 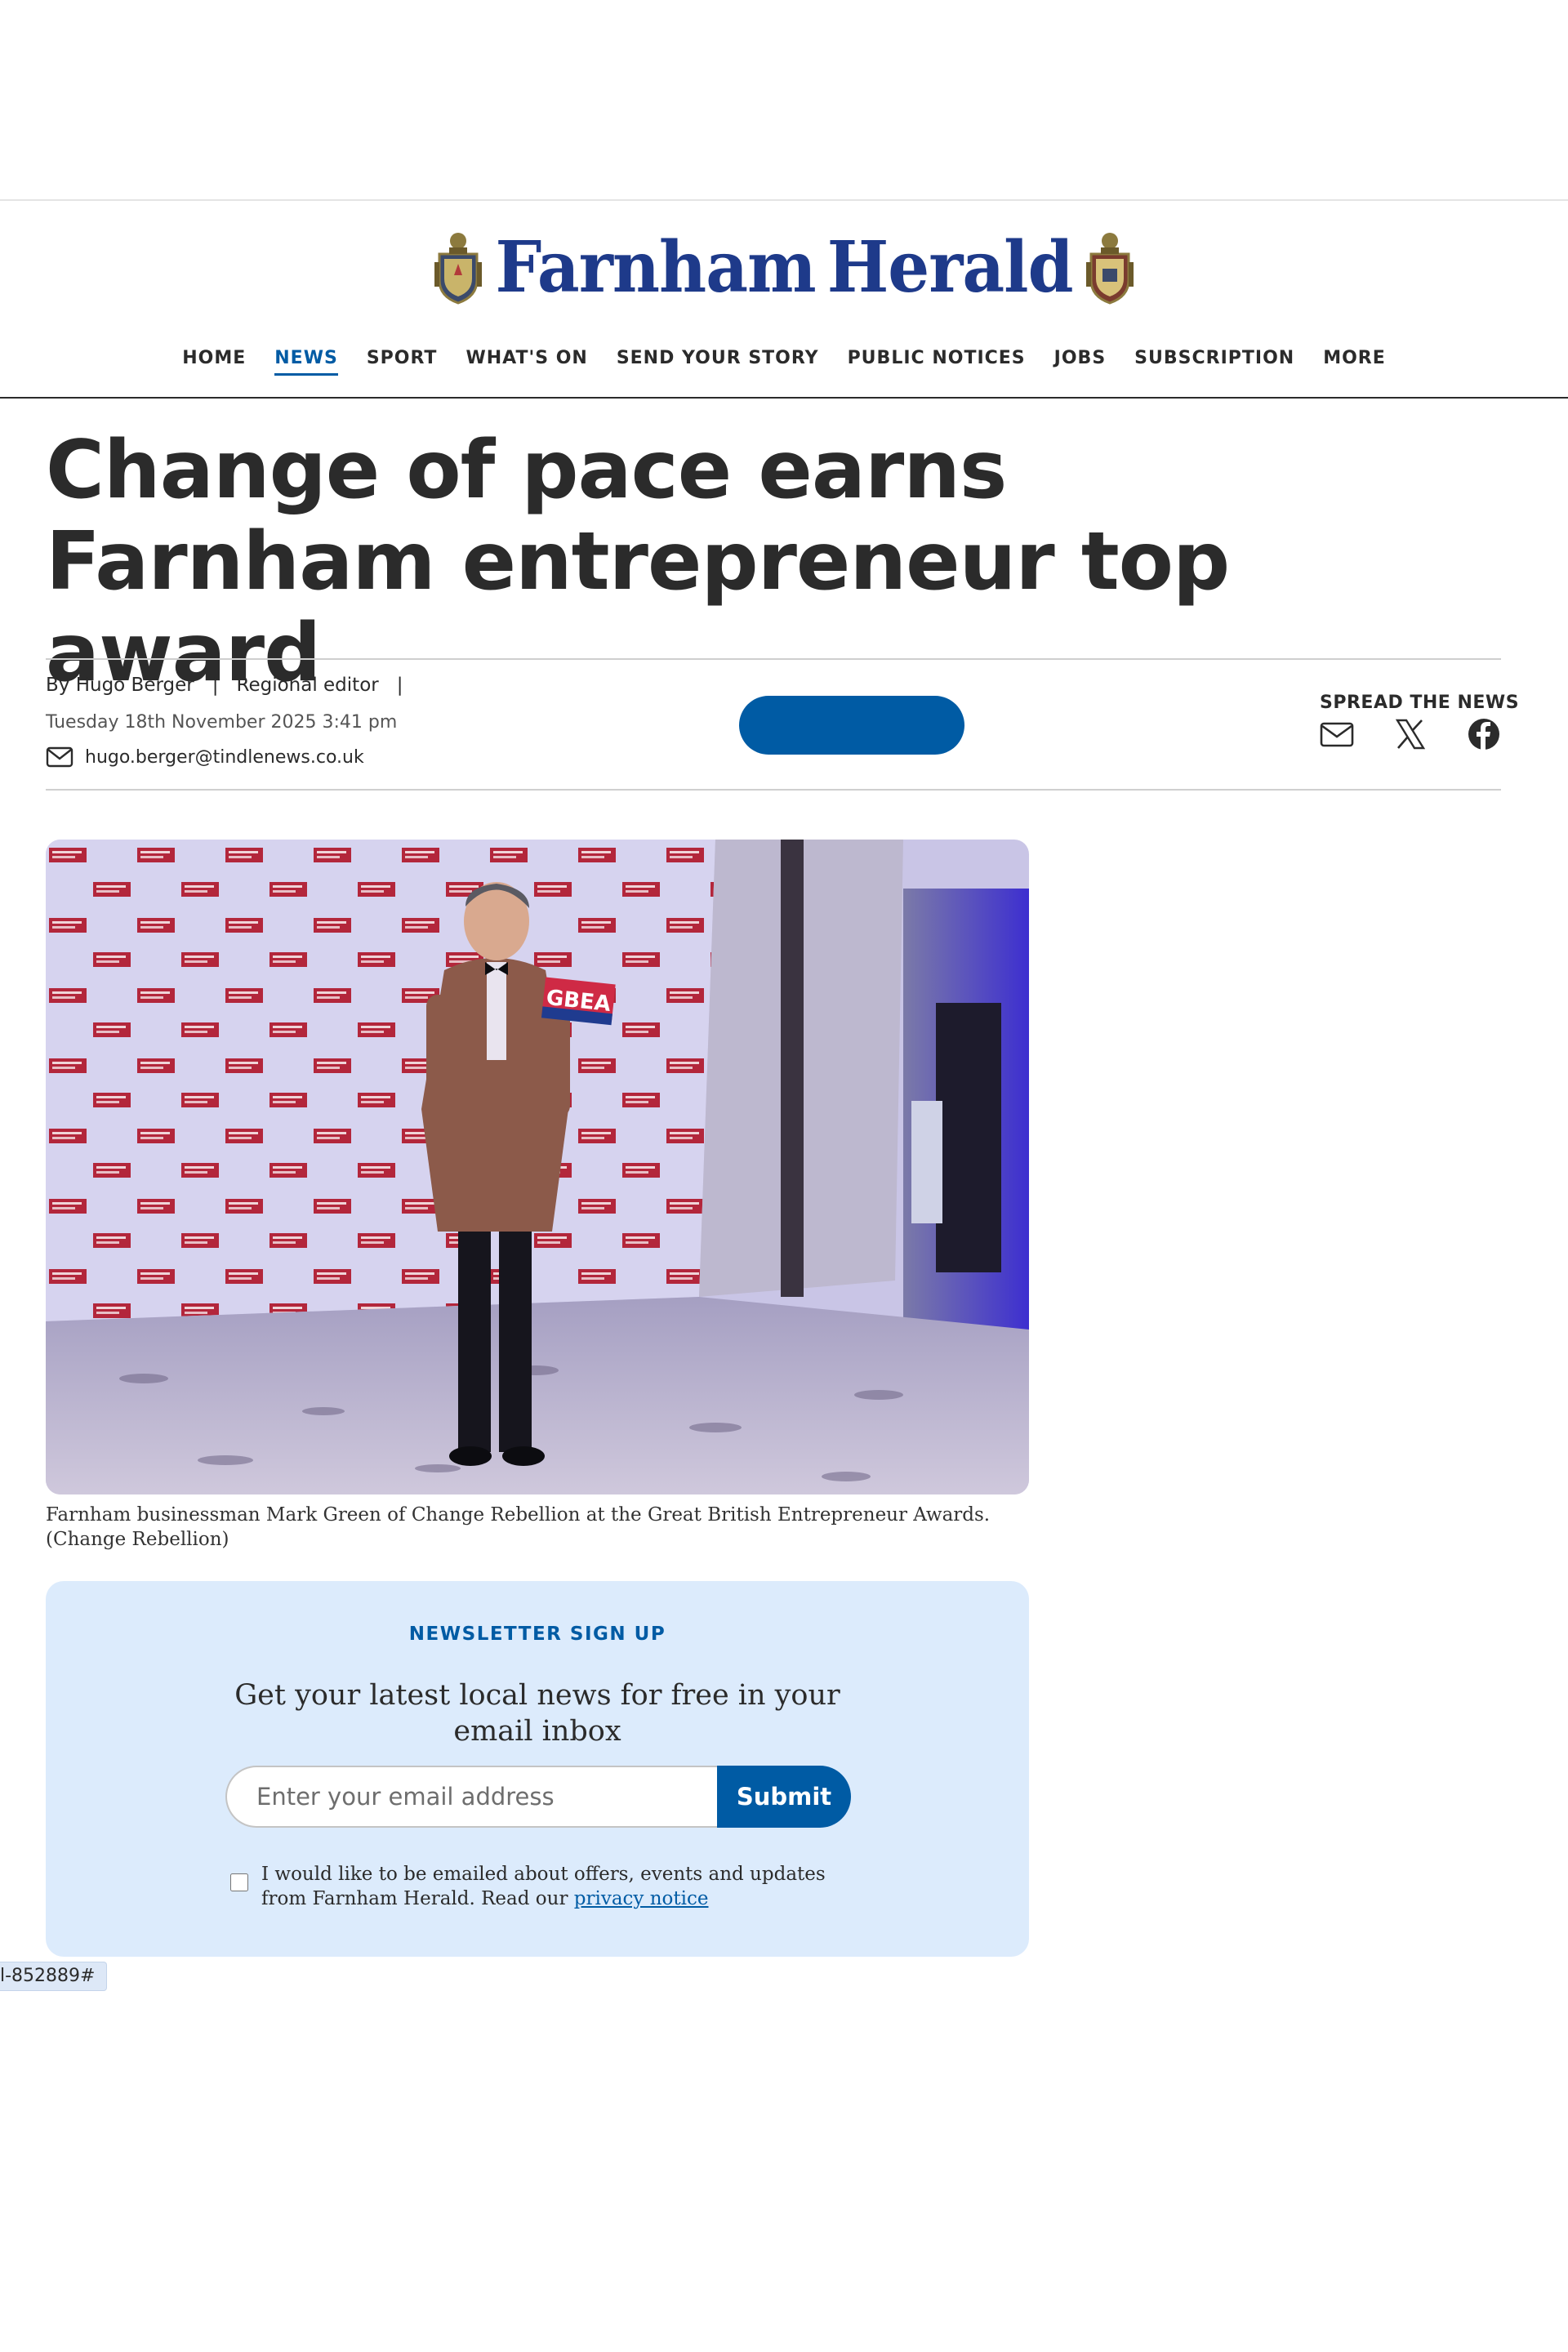 What do you see at coordinates (225, 685) in the screenshot?
I see `byline: By Hugo Berger | Regional editor |` at bounding box center [225, 685].